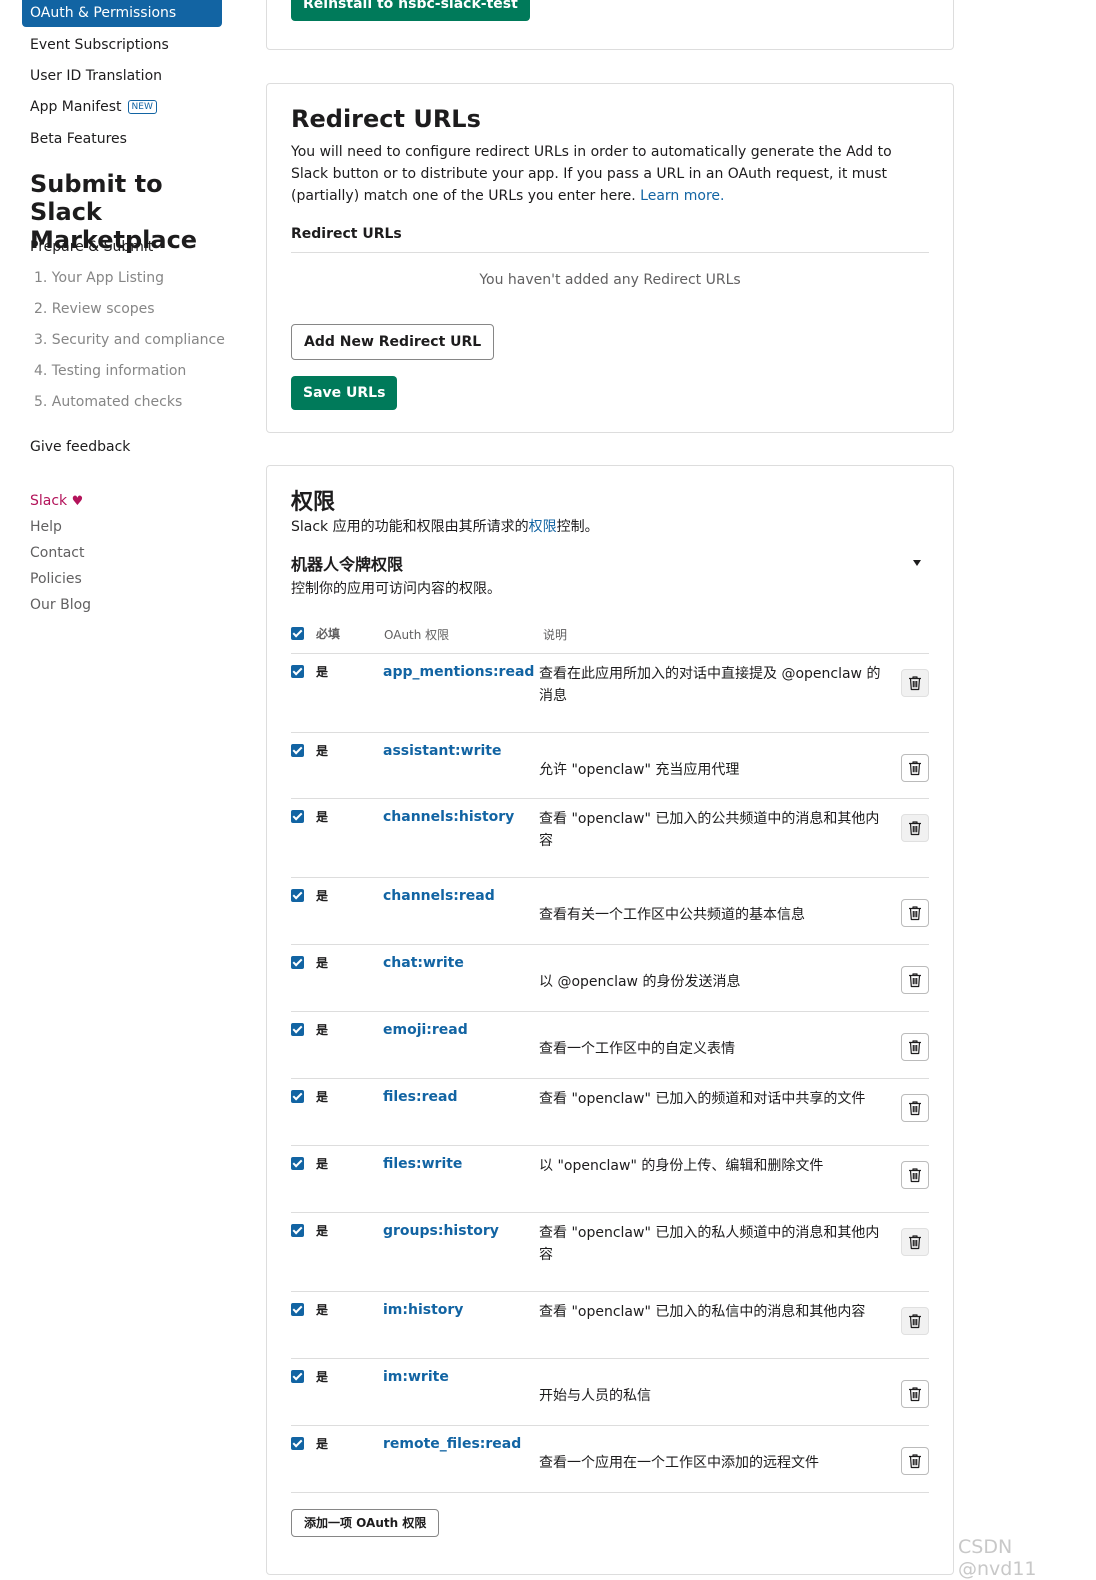  Describe the element at coordinates (423, 1310) in the screenshot. I see `scope-name: im:history` at that location.